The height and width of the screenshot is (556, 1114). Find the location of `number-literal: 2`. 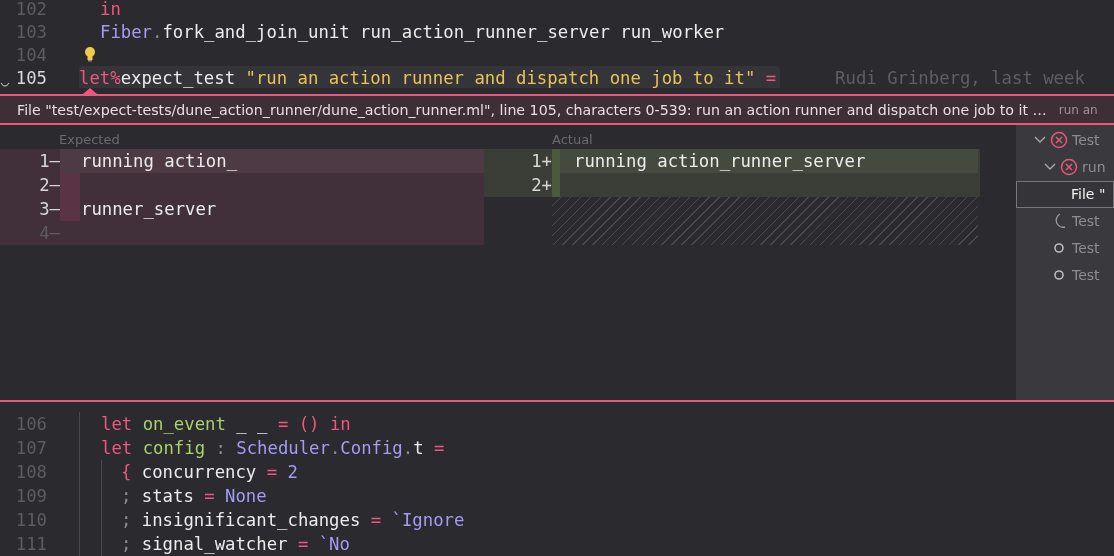

number-literal: 2 is located at coordinates (292, 472).